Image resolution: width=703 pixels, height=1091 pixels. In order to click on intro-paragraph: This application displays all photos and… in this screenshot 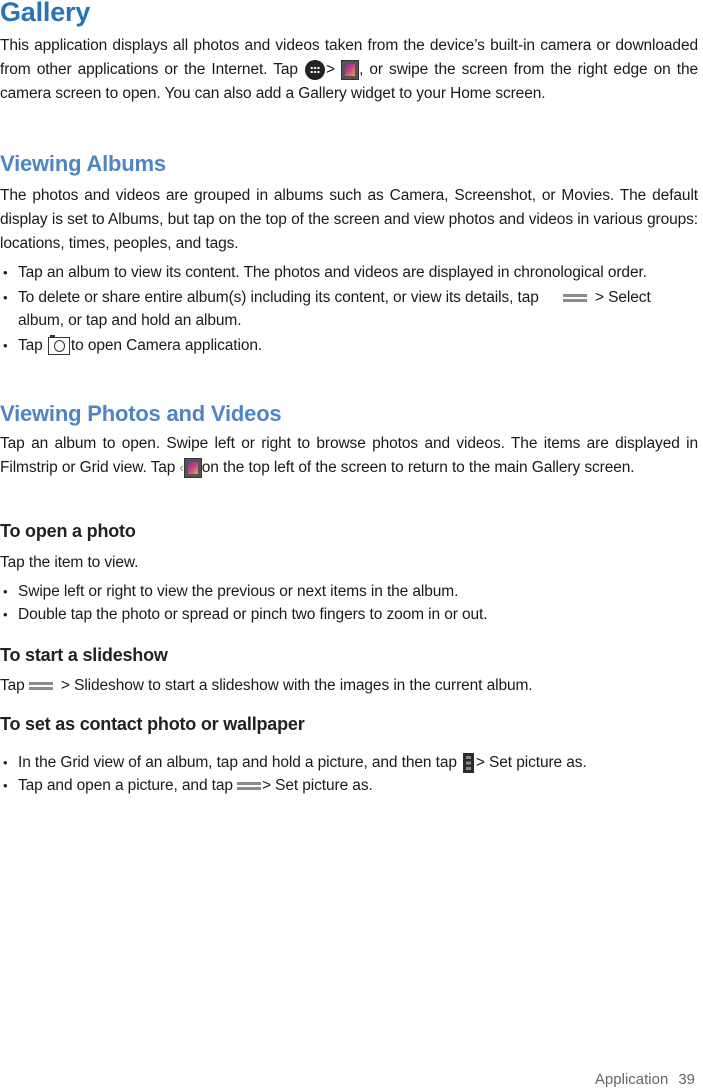, I will do `click(349, 70)`.